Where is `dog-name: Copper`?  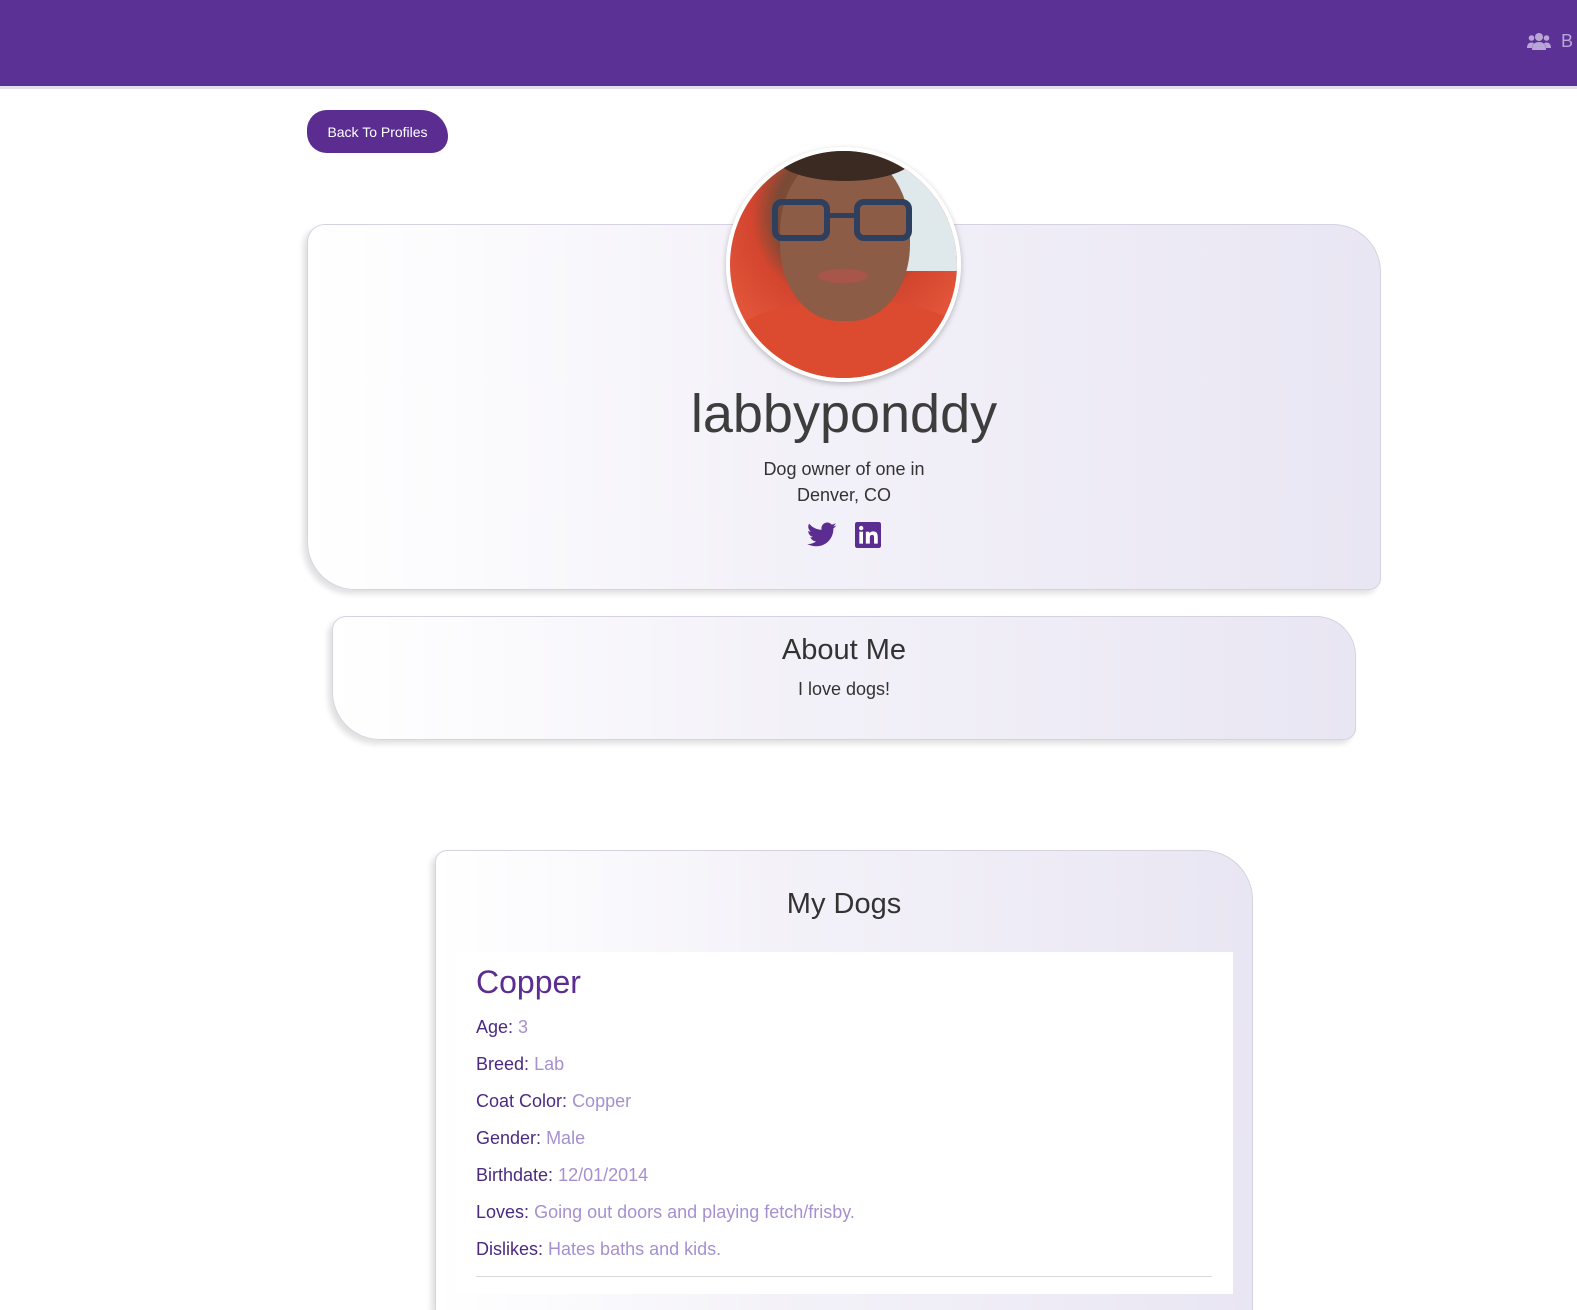
dog-name: Copper is located at coordinates (528, 982).